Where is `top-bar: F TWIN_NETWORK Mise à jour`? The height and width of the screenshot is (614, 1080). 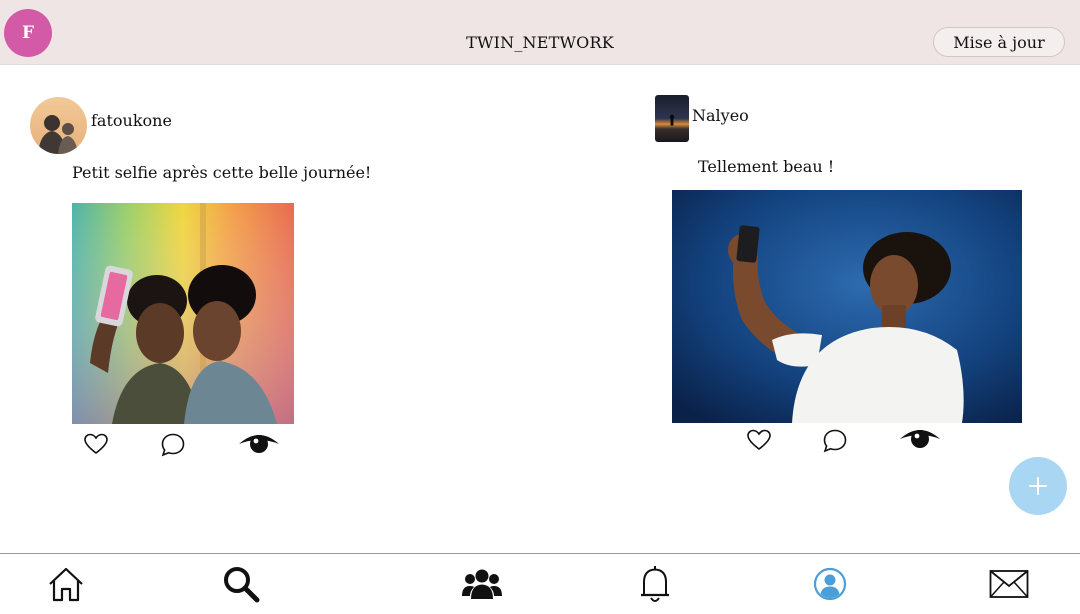
top-bar: F TWIN_NETWORK Mise à jour is located at coordinates (540, 32).